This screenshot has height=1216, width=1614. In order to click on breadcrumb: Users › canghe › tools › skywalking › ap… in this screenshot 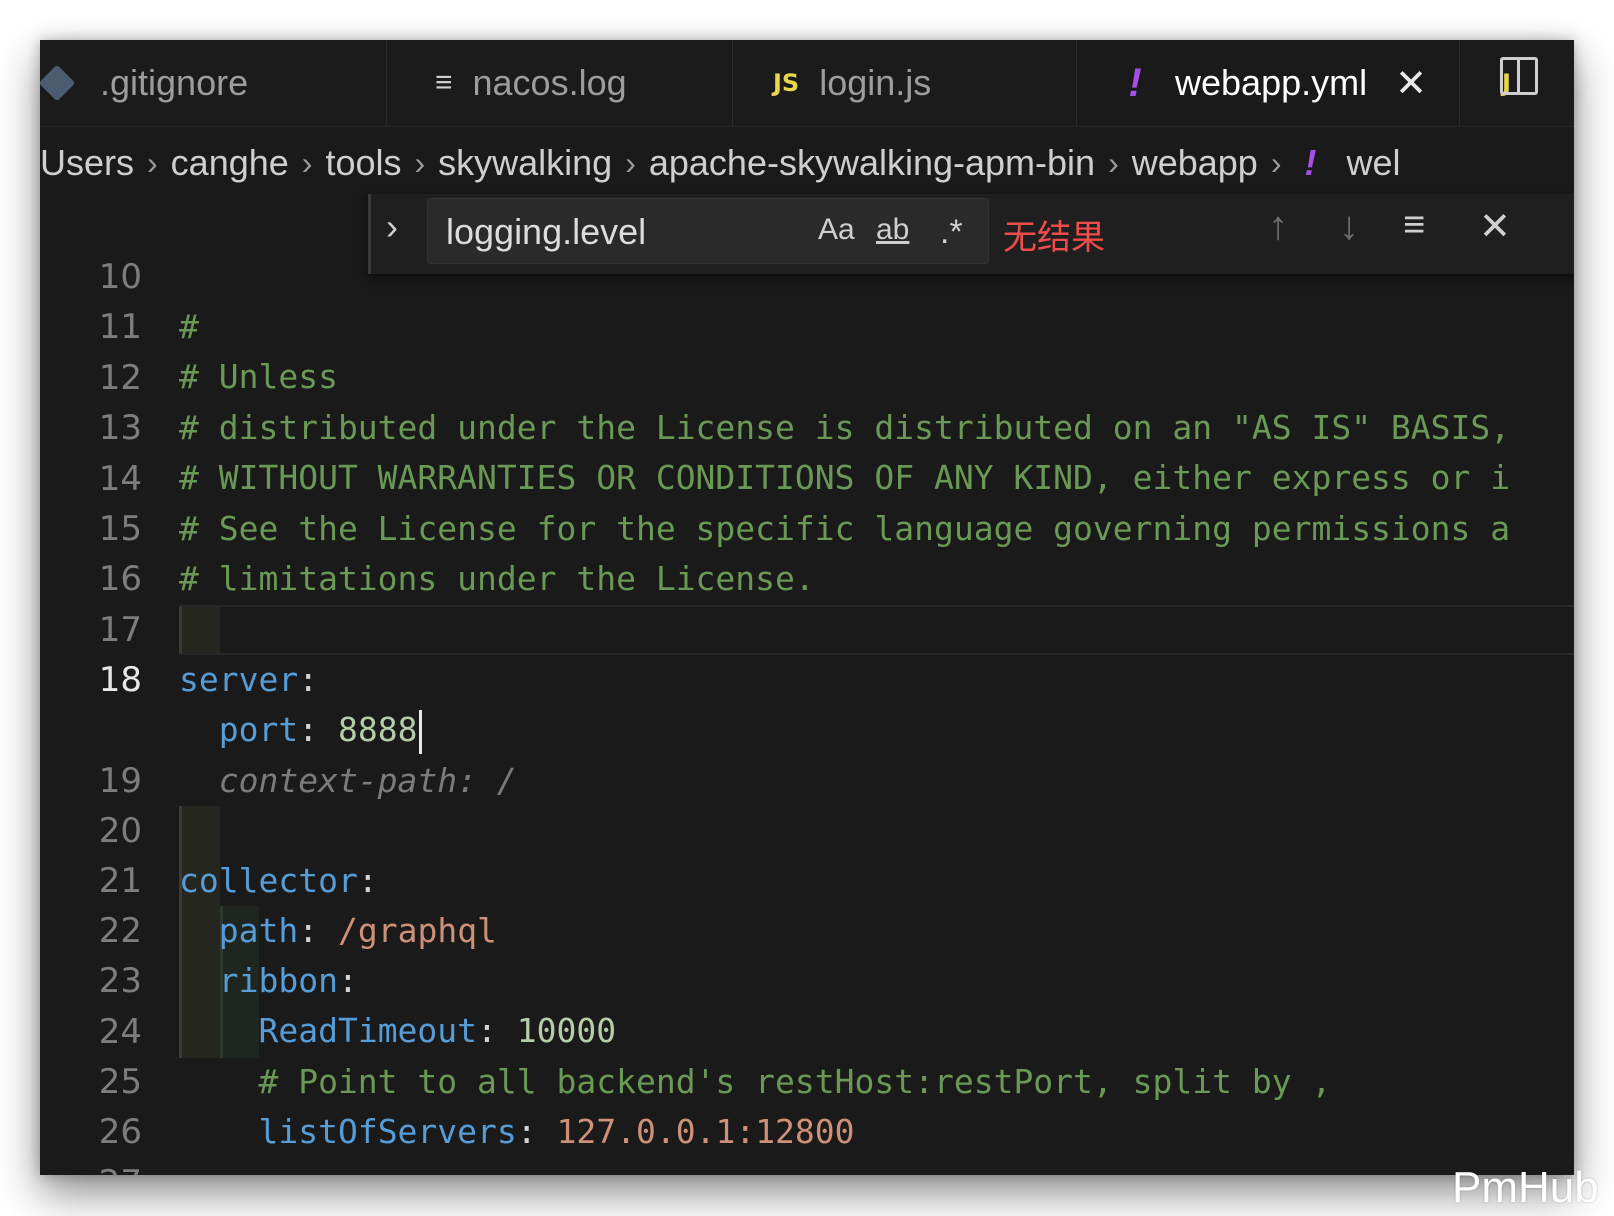, I will do `click(807, 163)`.